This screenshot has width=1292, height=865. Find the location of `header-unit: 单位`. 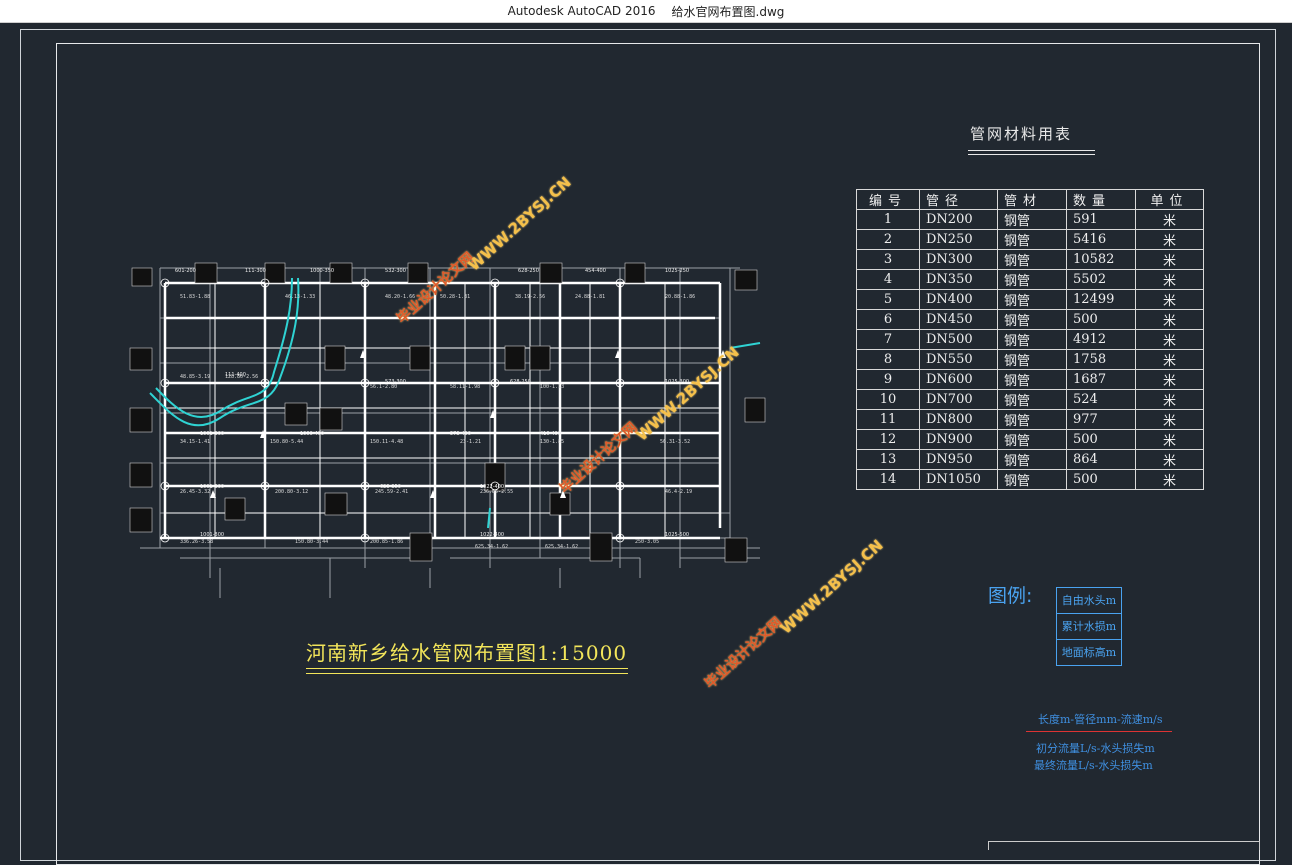

header-unit: 单位 is located at coordinates (1169, 199).